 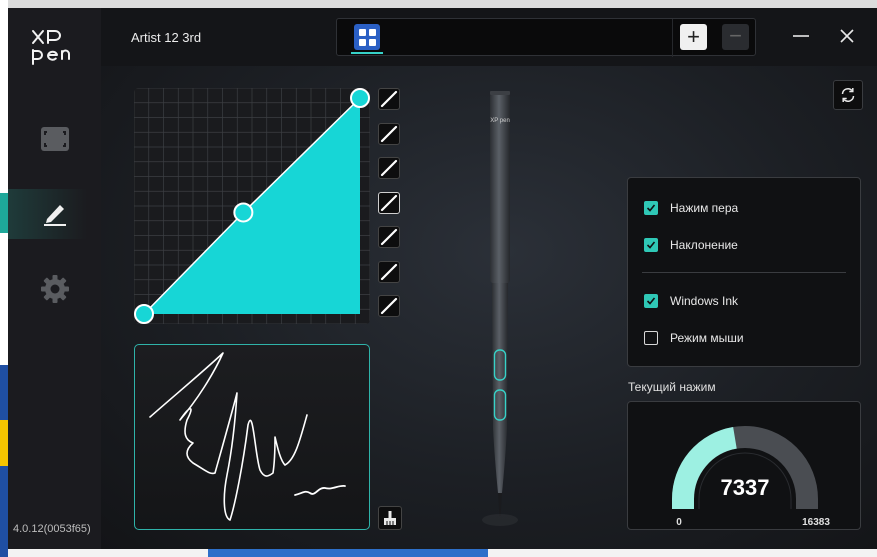 I want to click on refresh-button, so click(x=848, y=95).